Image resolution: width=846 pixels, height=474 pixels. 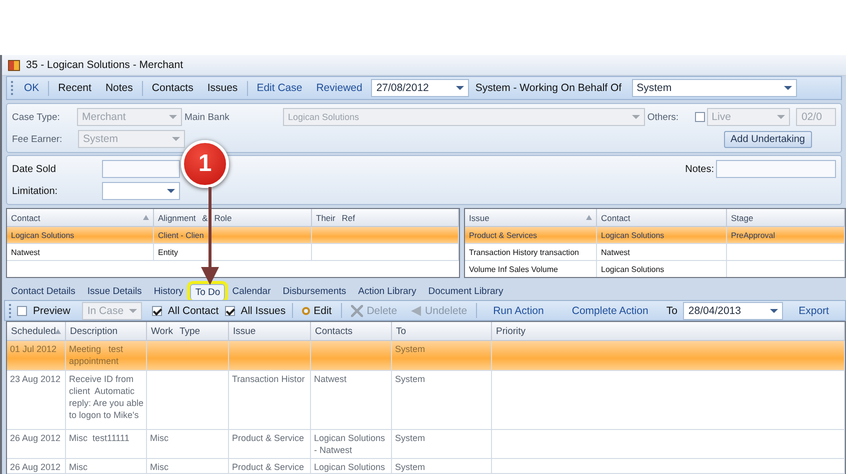 I want to click on date-dropdown: 27/08/2012, so click(x=420, y=88).